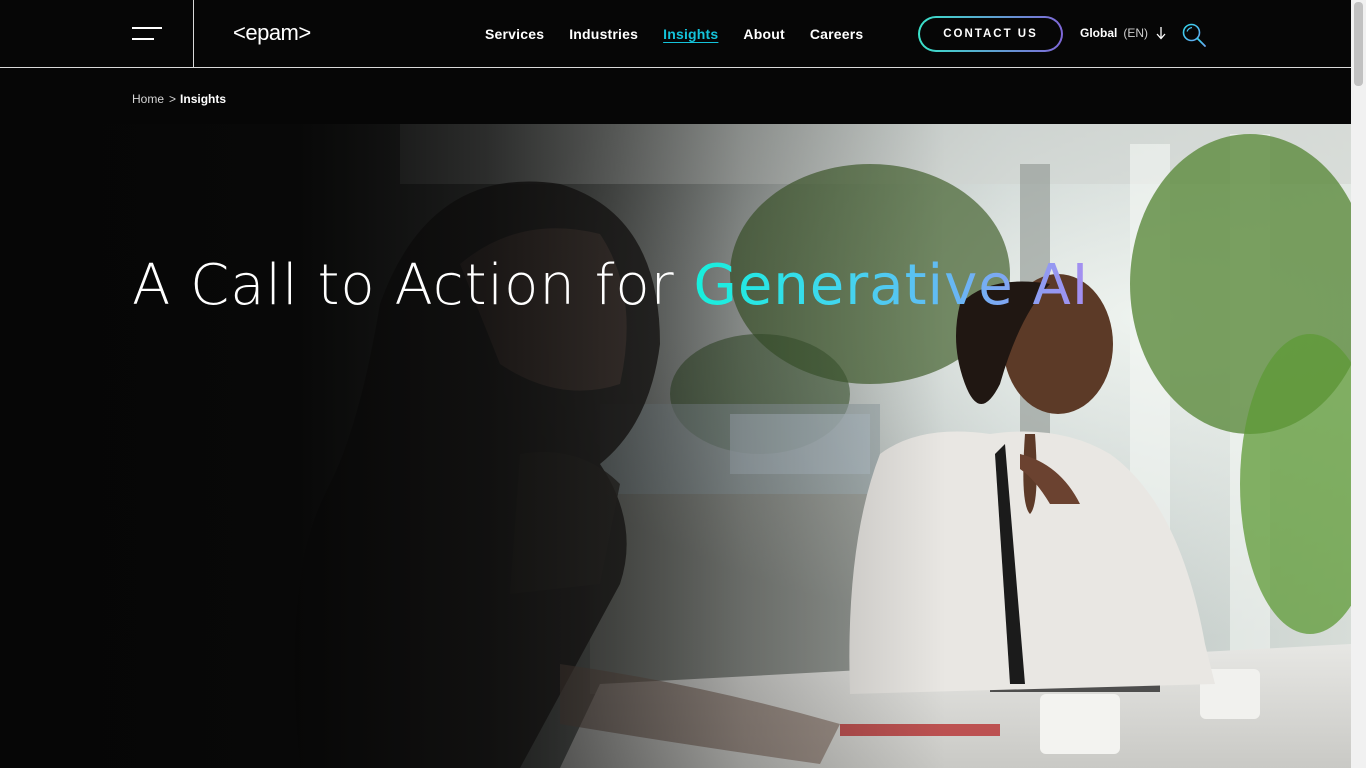 The height and width of the screenshot is (768, 1366). I want to click on nav-item-services: Services, so click(514, 35).